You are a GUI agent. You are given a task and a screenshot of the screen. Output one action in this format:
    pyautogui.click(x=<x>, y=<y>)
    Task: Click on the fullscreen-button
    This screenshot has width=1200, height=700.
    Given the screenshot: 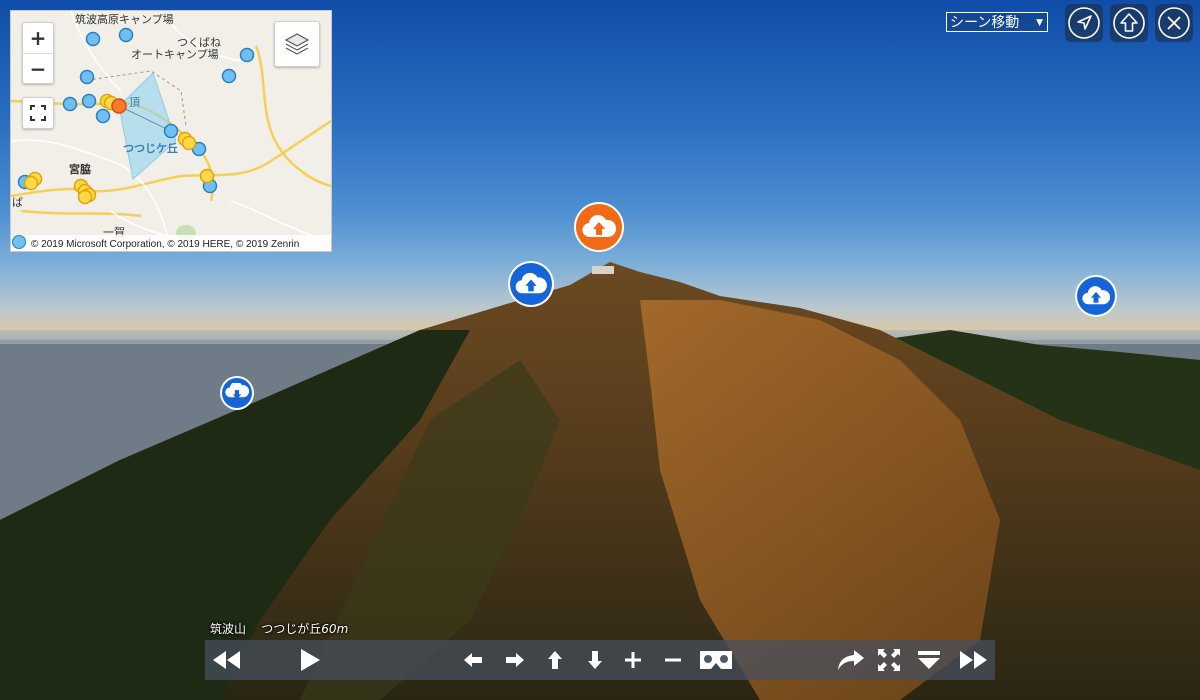 What is the action you would take?
    pyautogui.click(x=889, y=660)
    